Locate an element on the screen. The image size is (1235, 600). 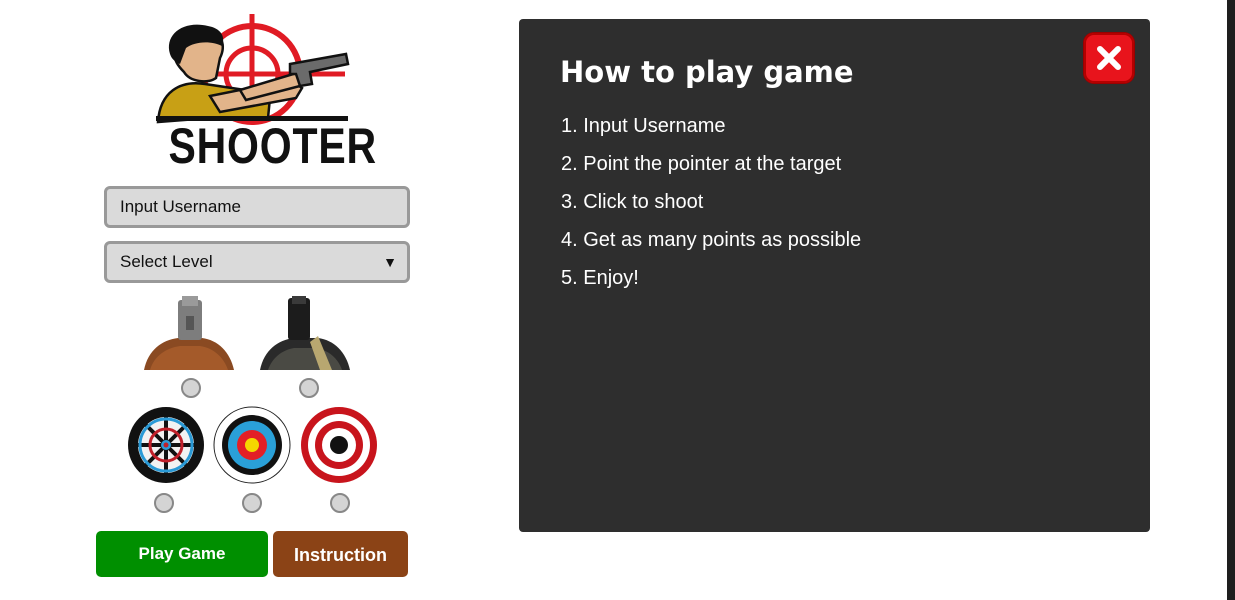
weapon-pistol-image is located at coordinates (189, 333).